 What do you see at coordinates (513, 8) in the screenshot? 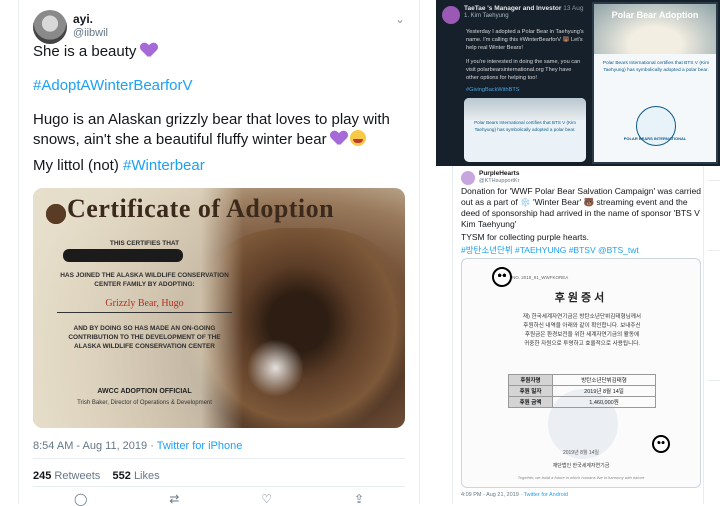
I see `embedded-name-text: TaeTae 's Manager and Investor` at bounding box center [513, 8].